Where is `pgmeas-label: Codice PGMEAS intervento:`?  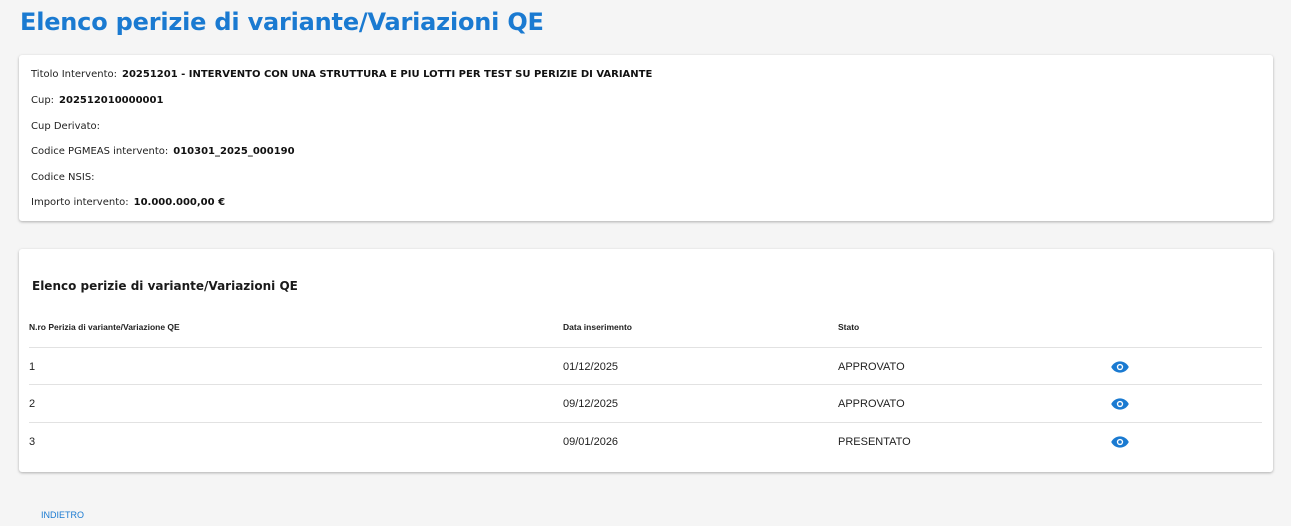 pgmeas-label: Codice PGMEAS intervento: is located at coordinates (100, 151).